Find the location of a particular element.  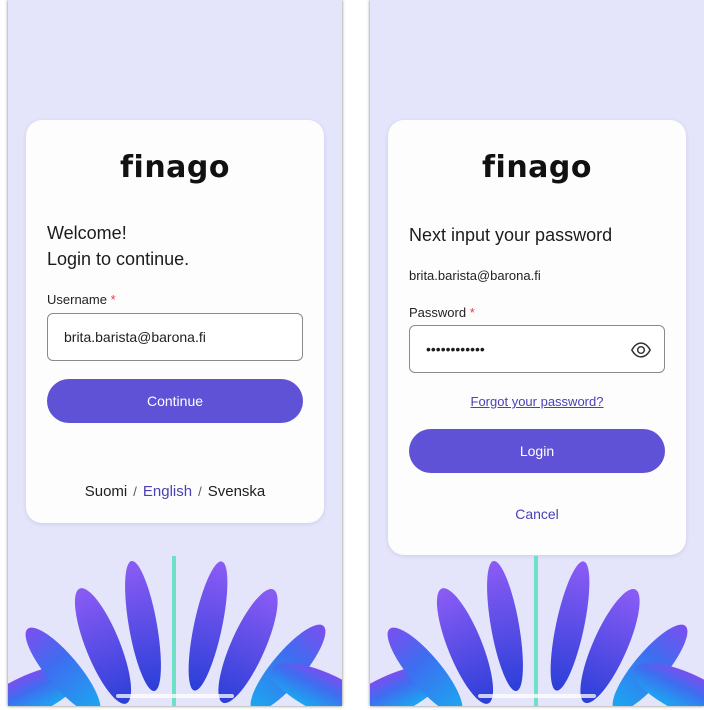

welcome-heading: Welcome! Login to continue. is located at coordinates (118, 246).